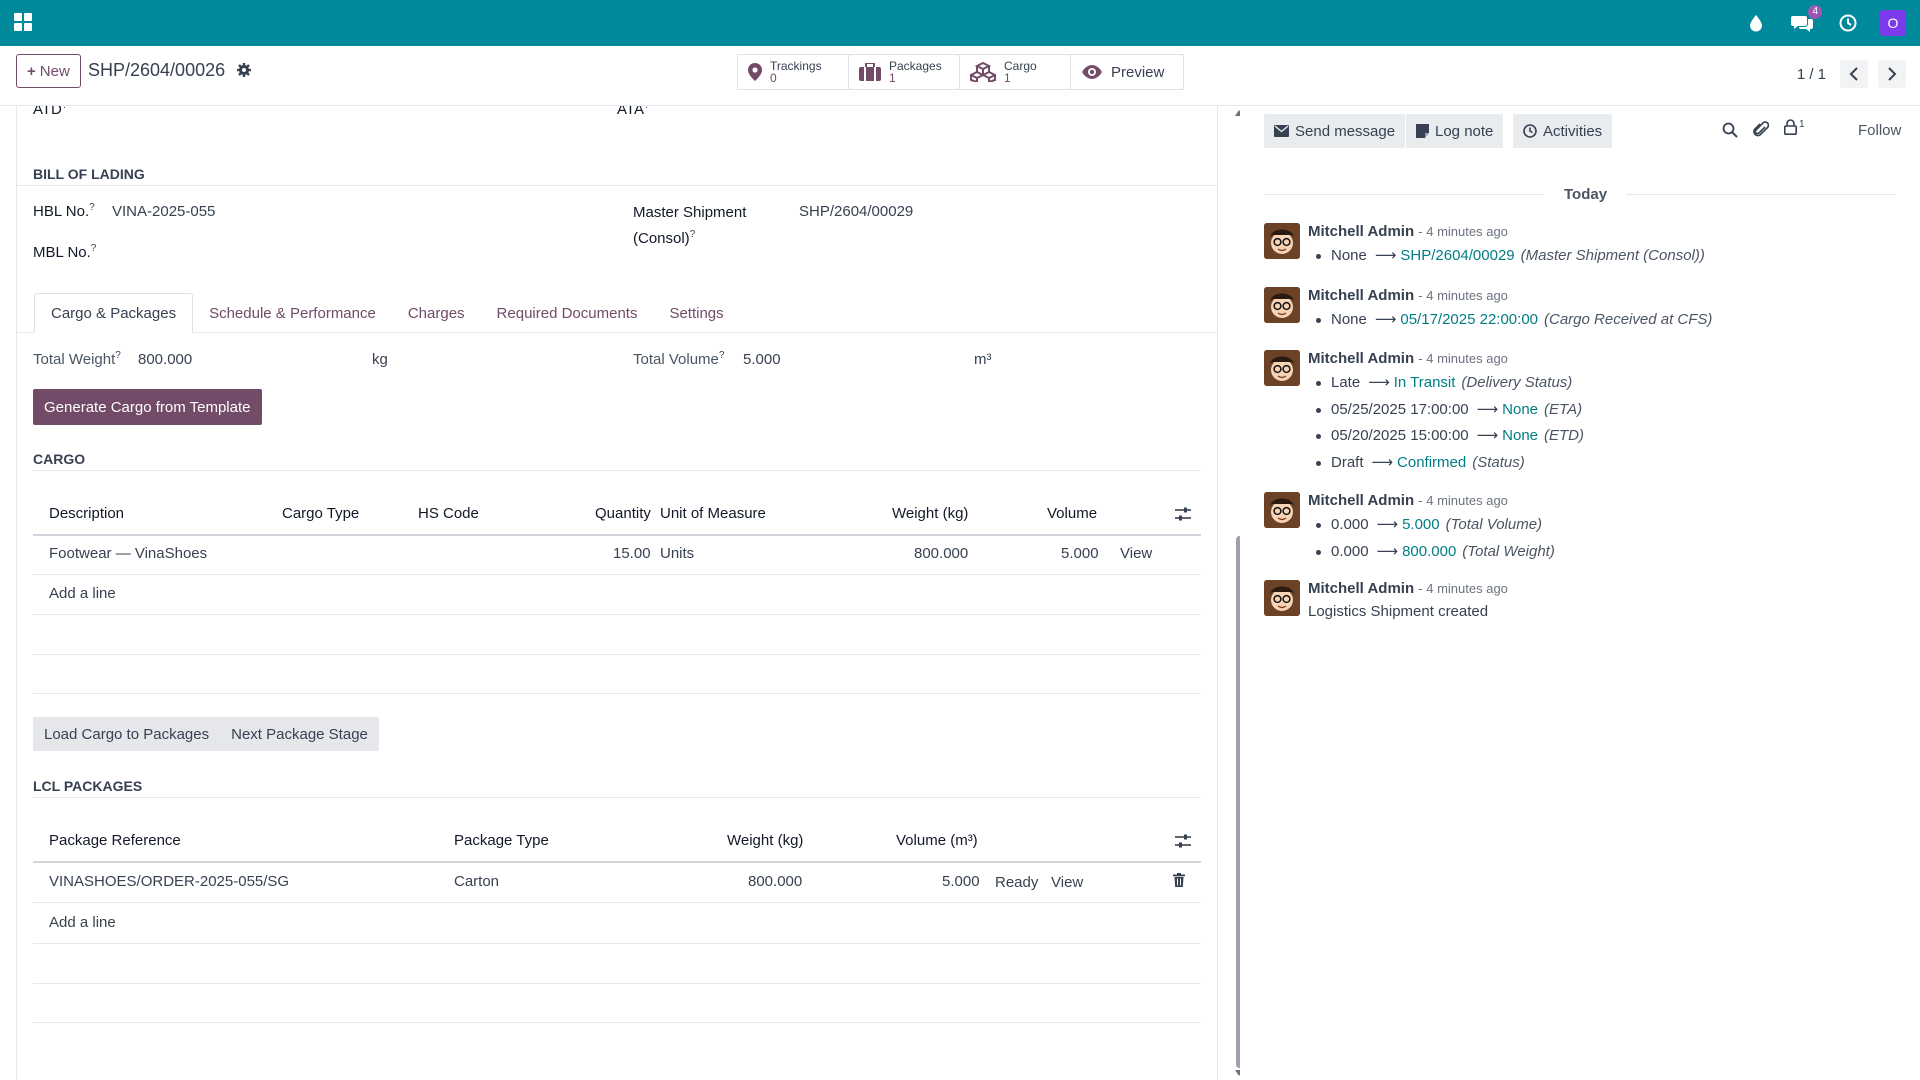 The height and width of the screenshot is (1080, 1920). What do you see at coordinates (31, 71) in the screenshot?
I see `plus-icon: +` at bounding box center [31, 71].